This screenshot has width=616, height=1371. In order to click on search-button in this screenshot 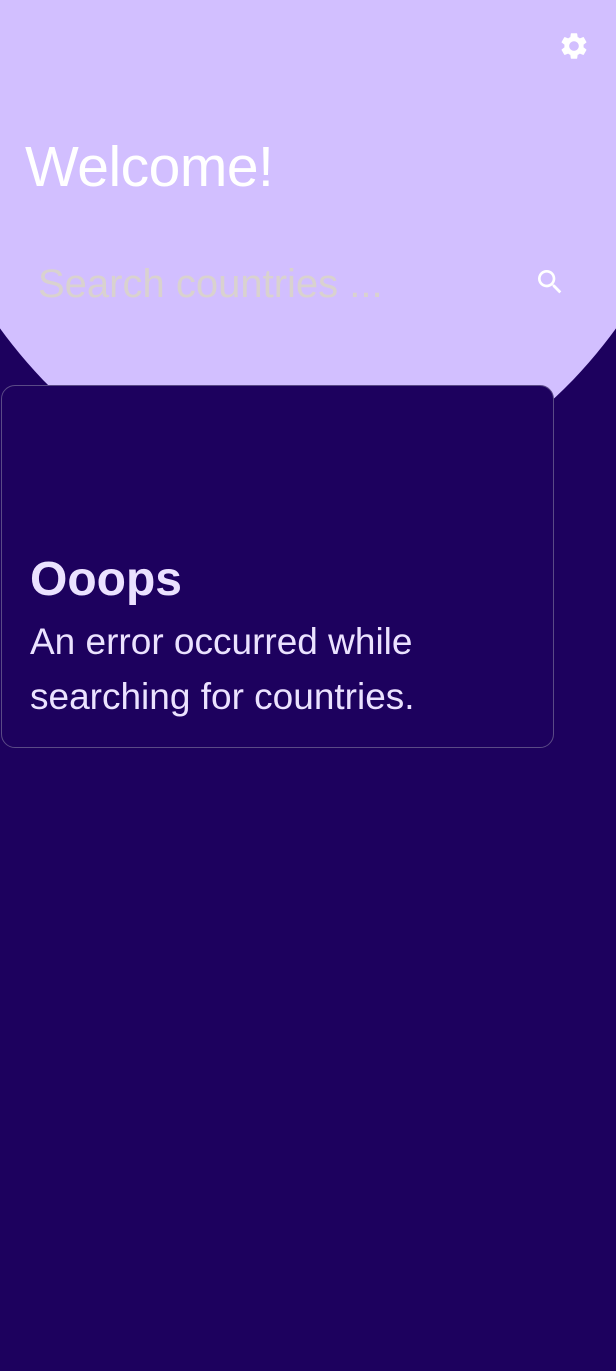, I will do `click(550, 284)`.